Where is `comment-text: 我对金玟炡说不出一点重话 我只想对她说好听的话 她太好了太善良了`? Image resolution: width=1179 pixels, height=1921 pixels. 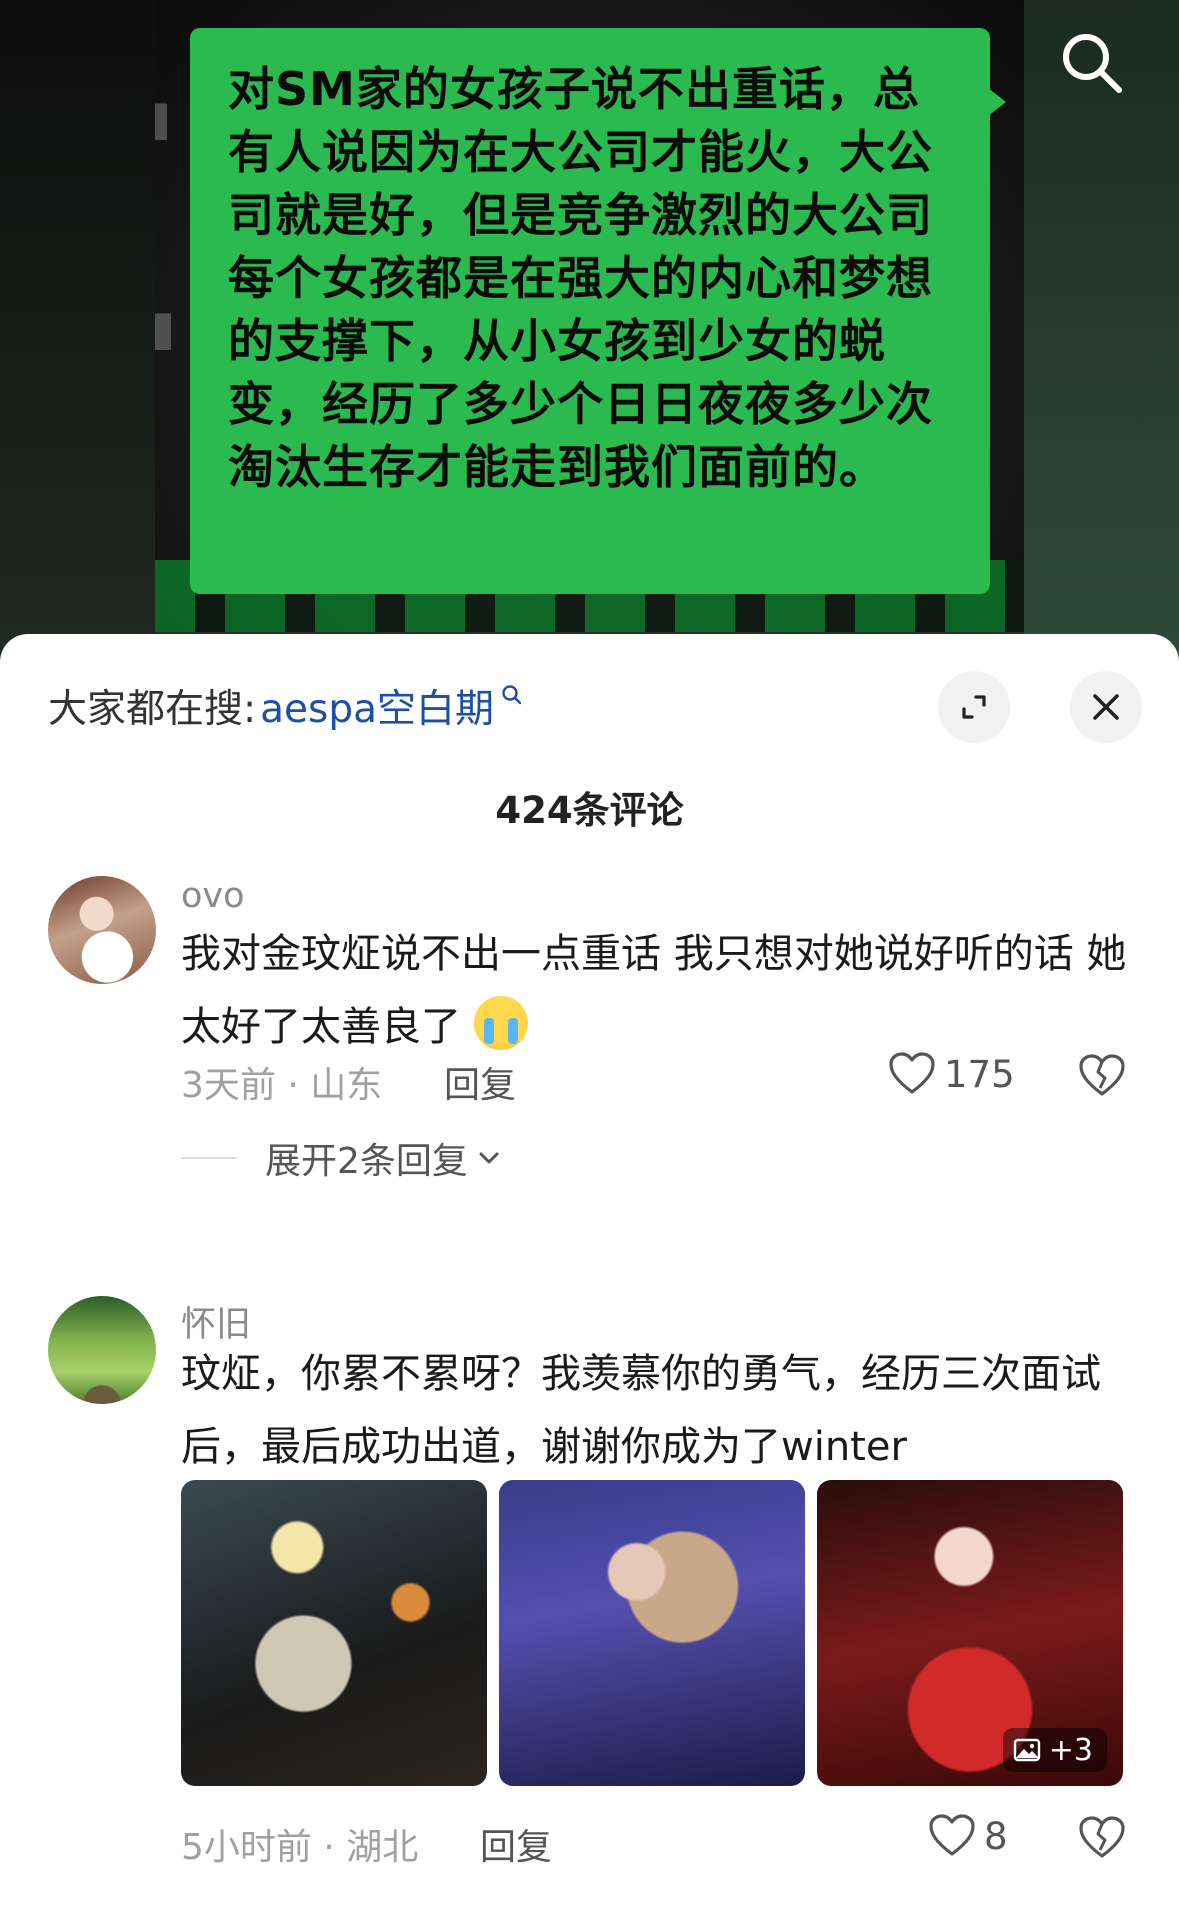
comment-text: 我对金玟炡说不出一点重话 我只想对她说好听的话 她太好了太善良了 is located at coordinates (661, 991).